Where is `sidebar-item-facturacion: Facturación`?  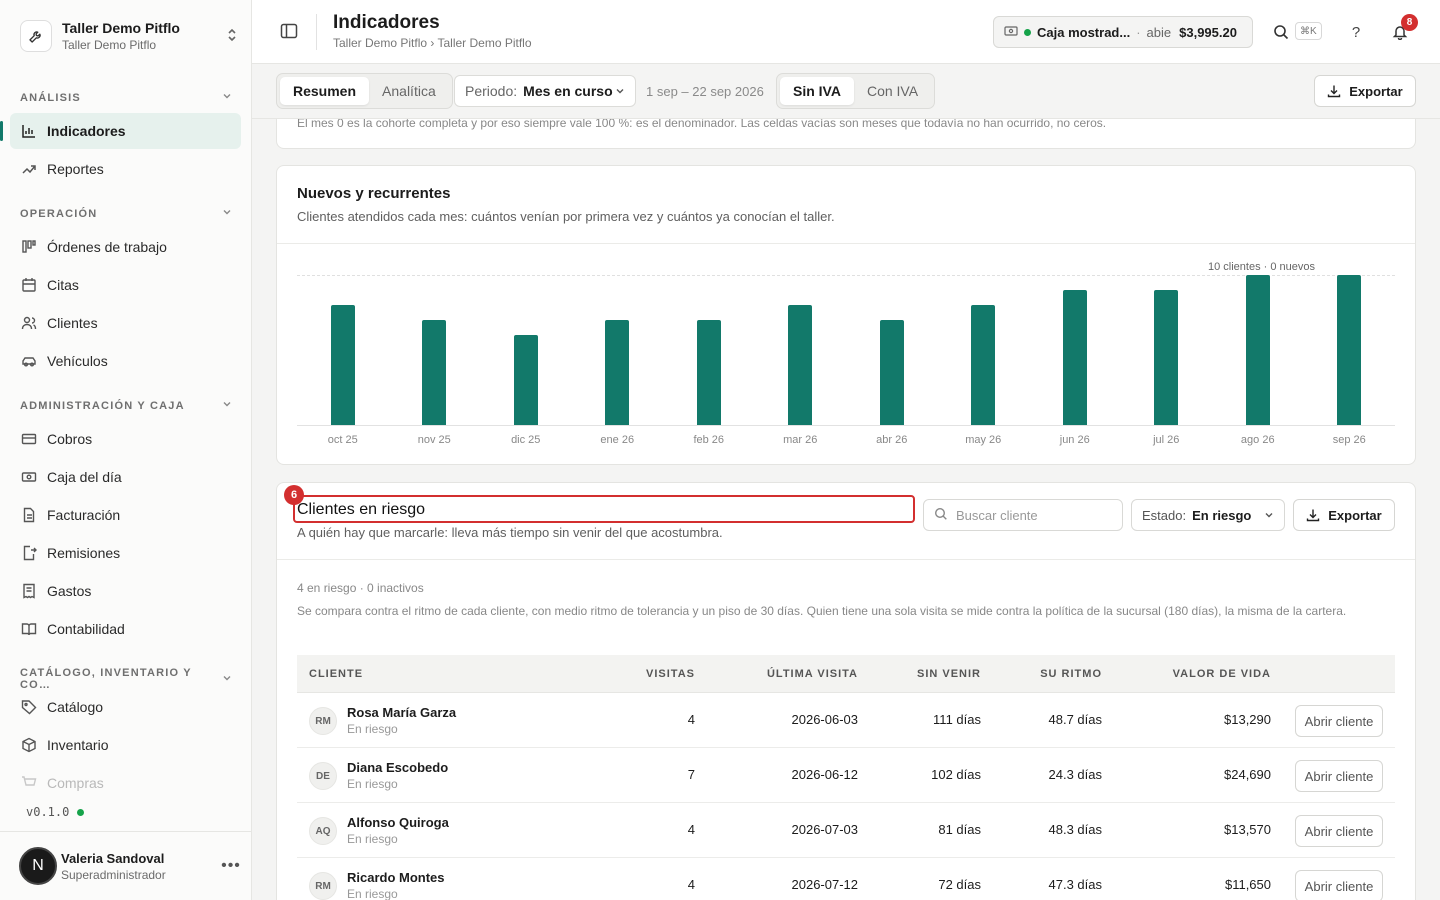
sidebar-item-facturacion: Facturación is located at coordinates (125, 515).